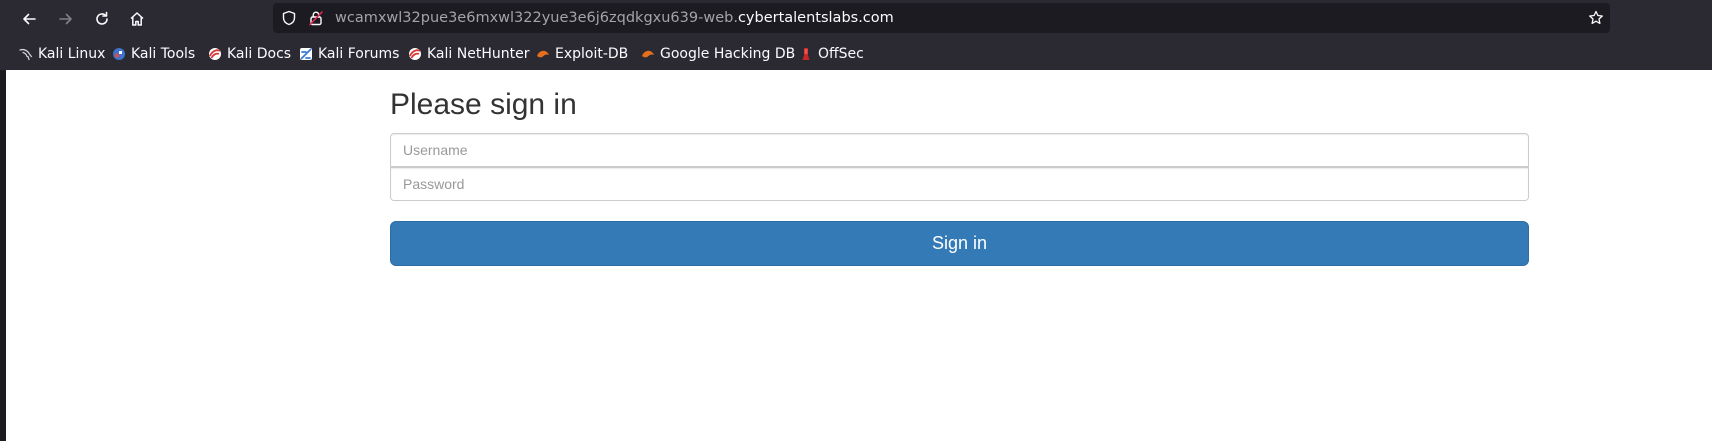 This screenshot has height=441, width=1712. I want to click on forward-button, so click(66, 19).